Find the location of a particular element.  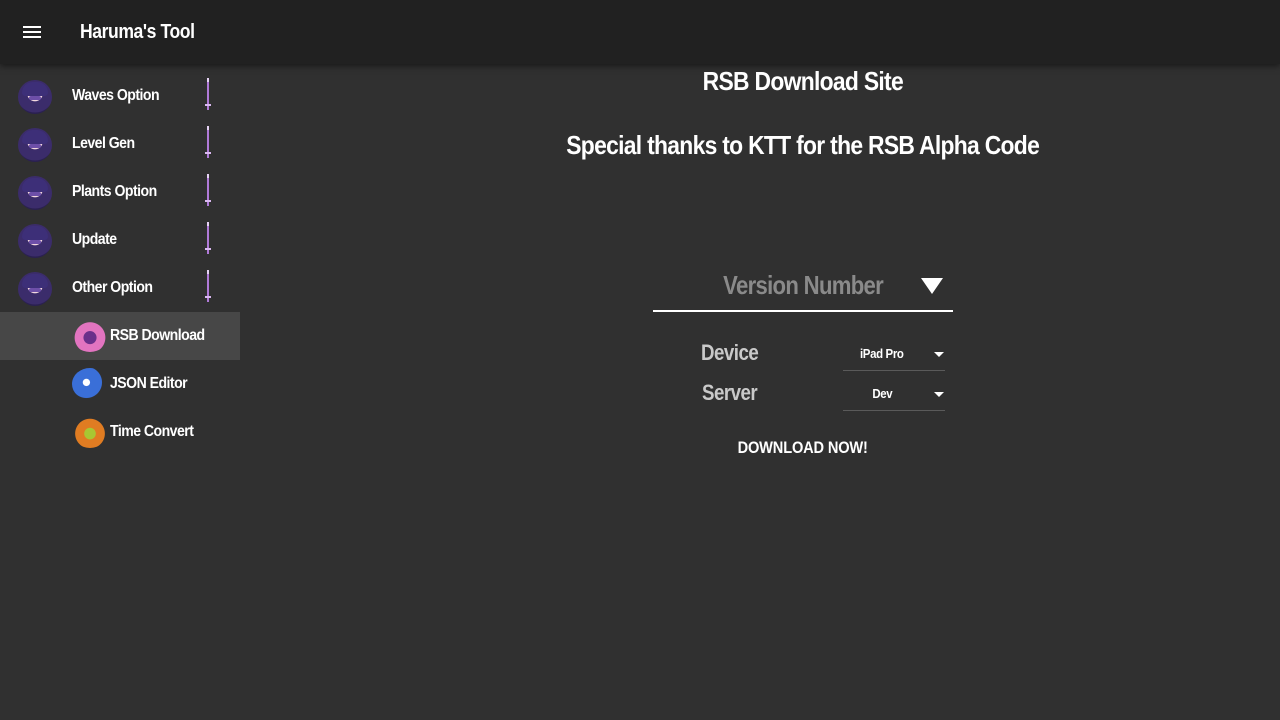

sidebar-item-other-option: Other Option is located at coordinates (120, 288).